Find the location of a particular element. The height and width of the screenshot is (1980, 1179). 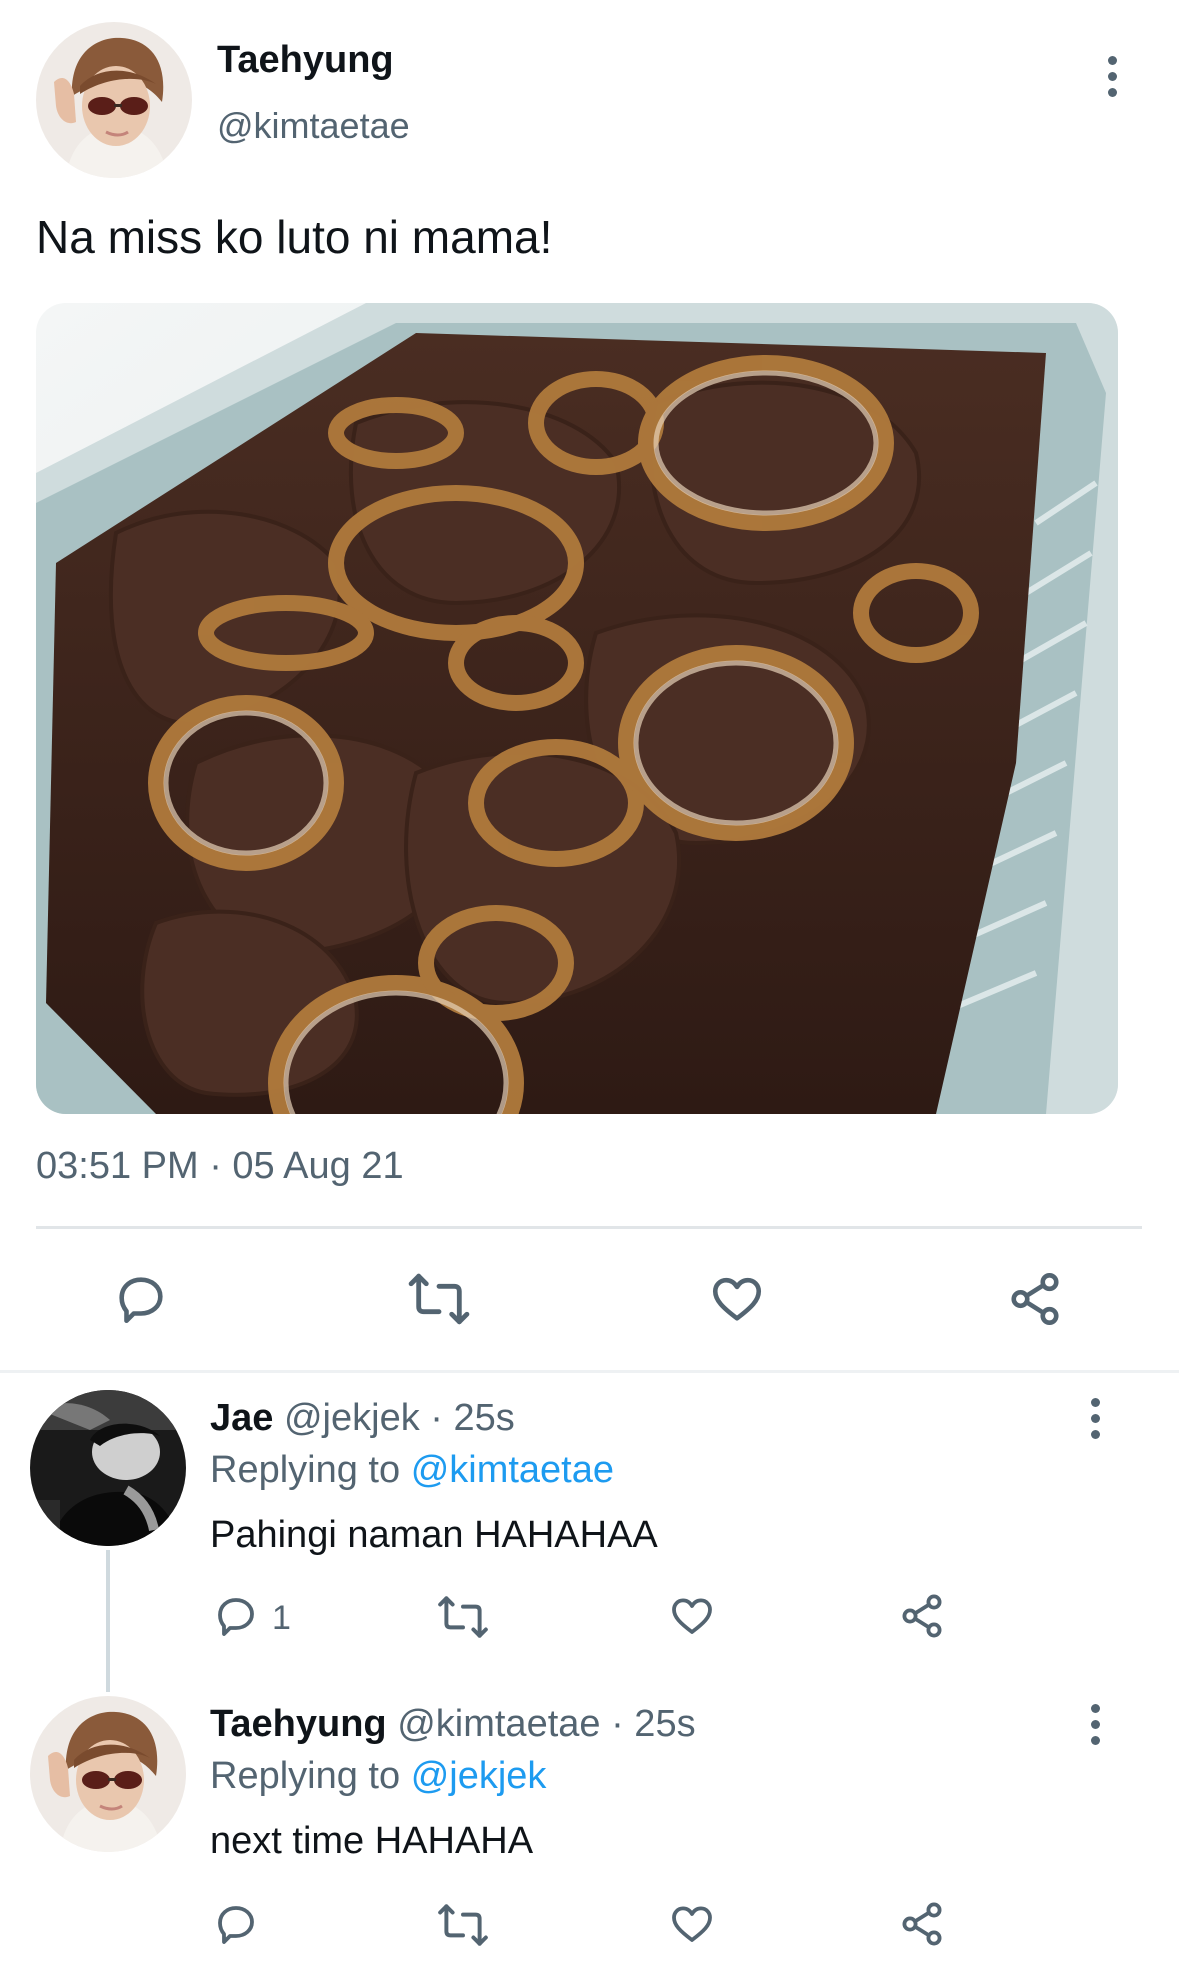

author-avatar is located at coordinates (114, 100).